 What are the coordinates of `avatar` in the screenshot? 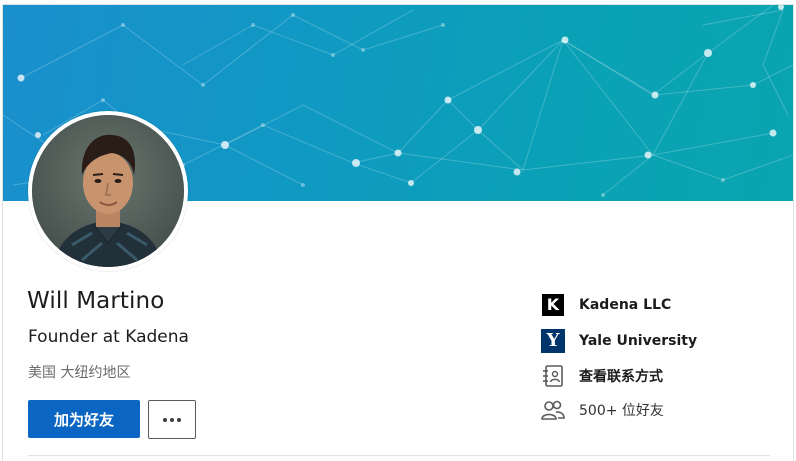 It's located at (108, 191).